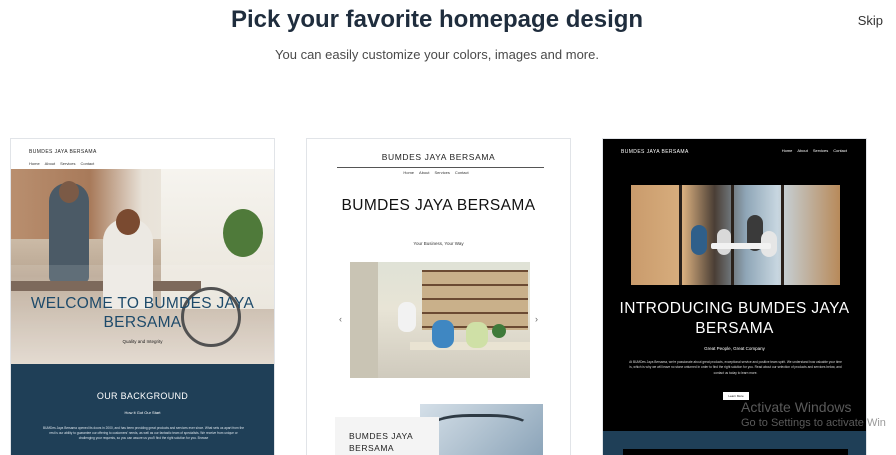 The image size is (896, 455). Describe the element at coordinates (461, 172) in the screenshot. I see `template-2-nav-item: Contact` at that location.